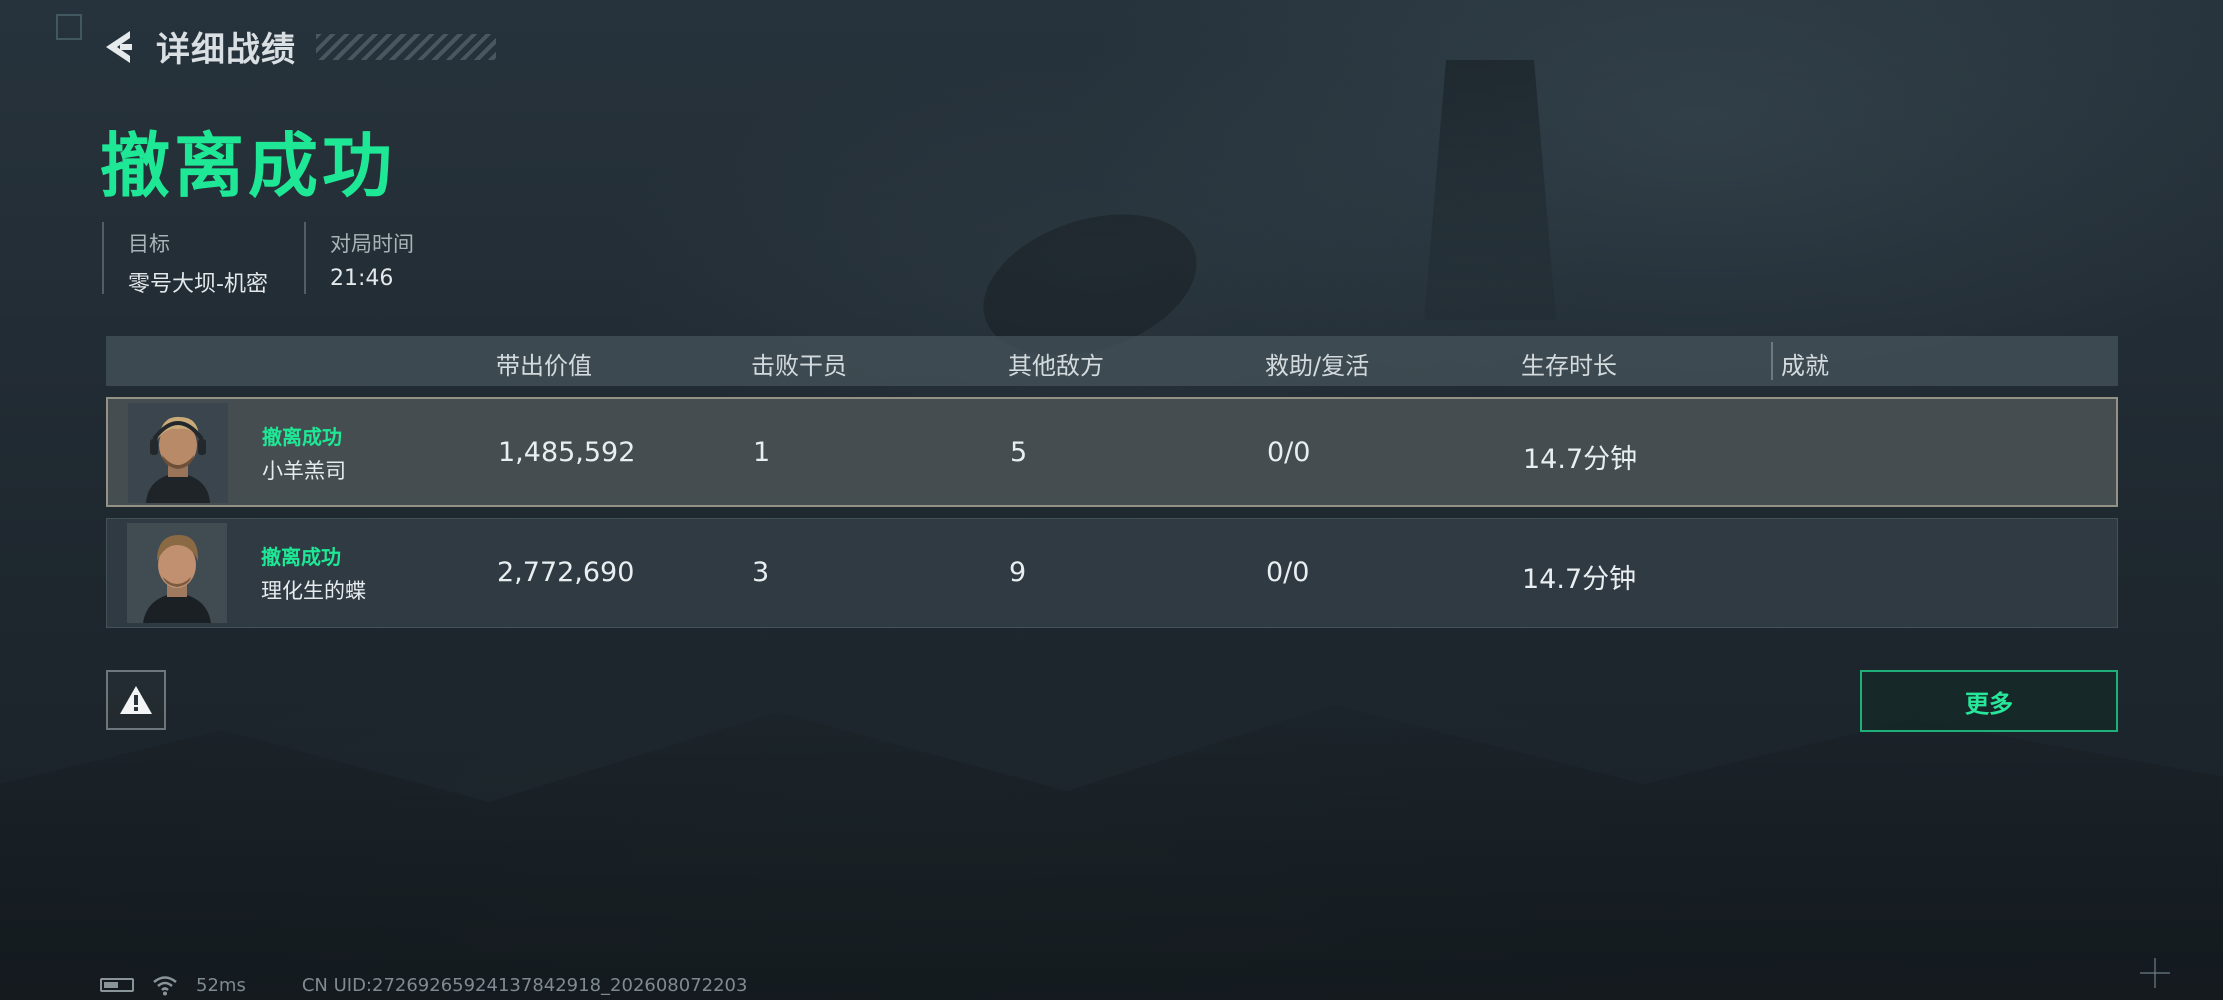  I want to click on match-time-info: 对局时间 21:46, so click(376, 258).